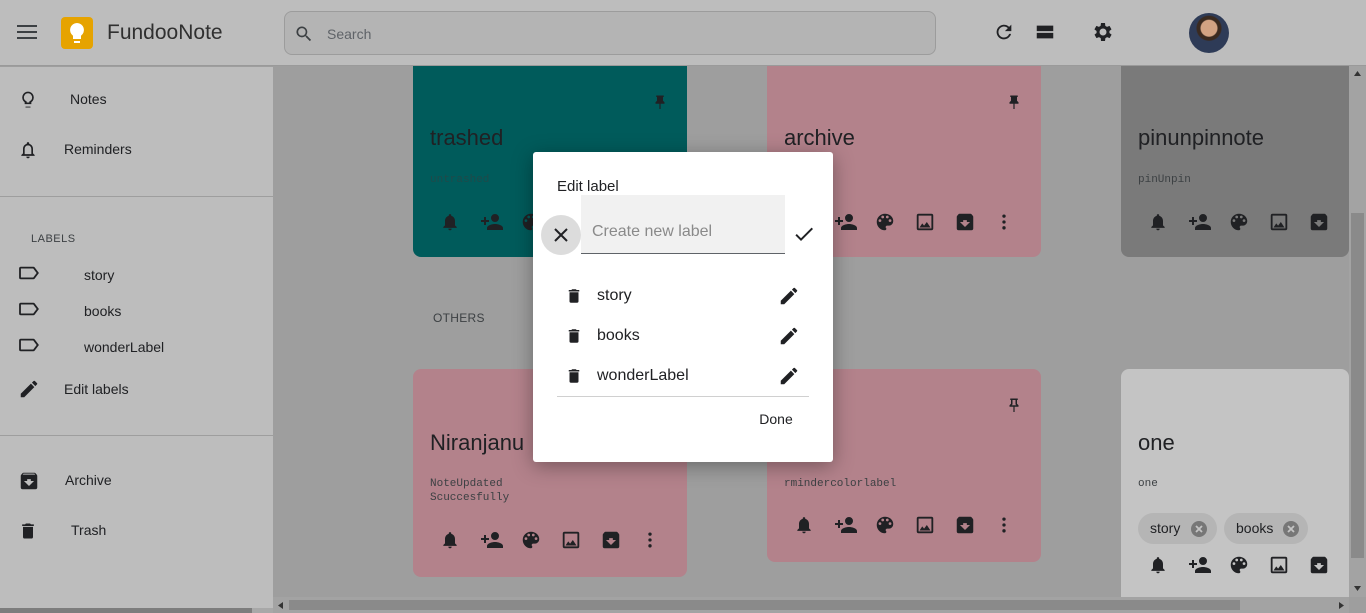 The width and height of the screenshot is (1366, 613). Describe the element at coordinates (683, 376) in the screenshot. I see `label-row: wonderLabel` at that location.